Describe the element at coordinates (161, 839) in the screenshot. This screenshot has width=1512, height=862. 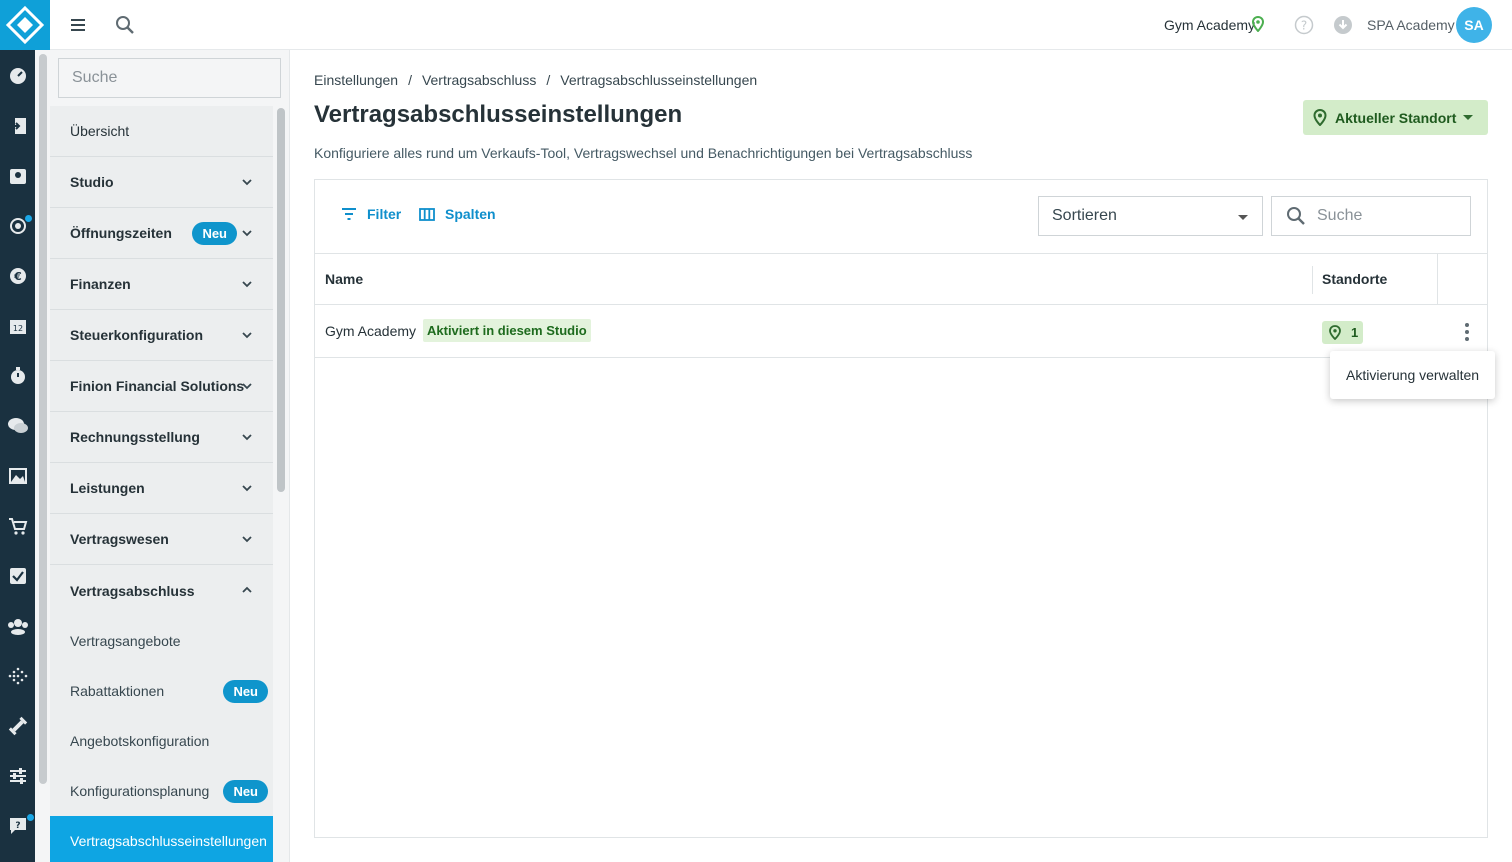
I see `sidebar-subitem-contract-settings: Vertragsabschlusseinstellungen` at that location.